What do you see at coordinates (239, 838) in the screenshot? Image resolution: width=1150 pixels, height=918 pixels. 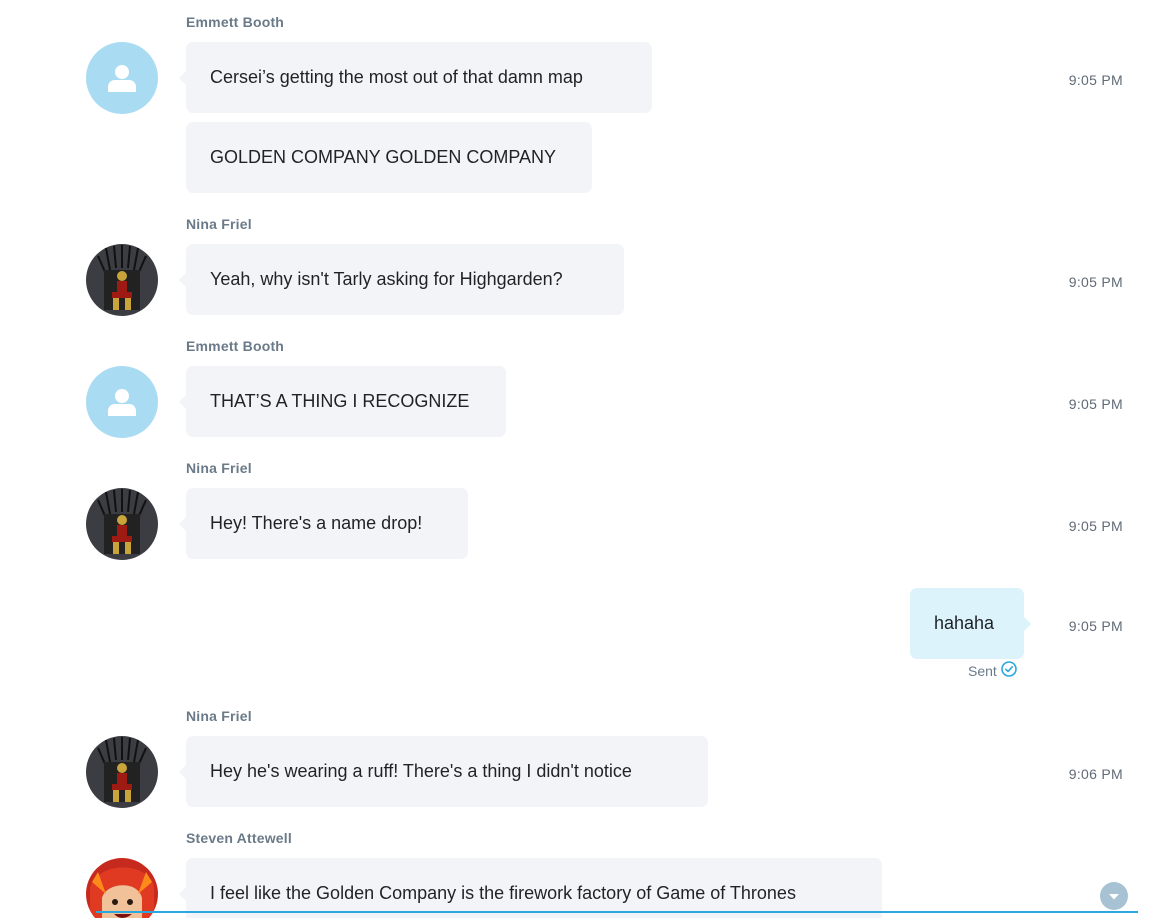 I see `sender-name: Steven Attewell` at bounding box center [239, 838].